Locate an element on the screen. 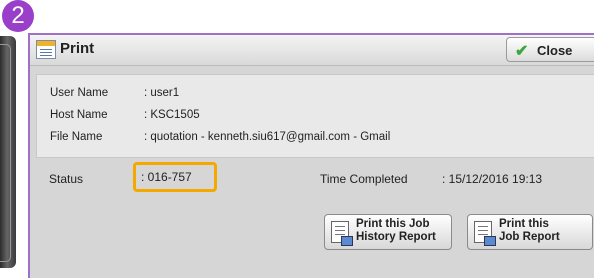  print-job-history-report-button: Print this Job History Report is located at coordinates (388, 232).